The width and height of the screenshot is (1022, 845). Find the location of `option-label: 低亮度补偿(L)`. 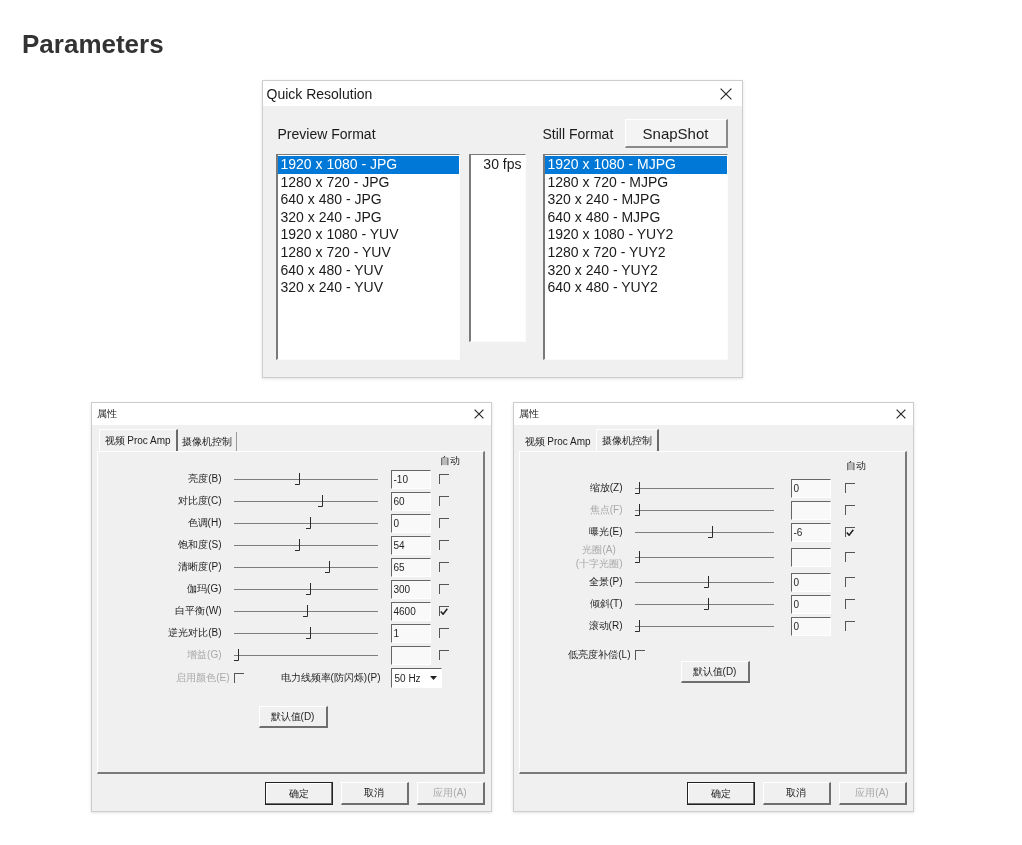

option-label: 低亮度补偿(L) is located at coordinates (599, 655).